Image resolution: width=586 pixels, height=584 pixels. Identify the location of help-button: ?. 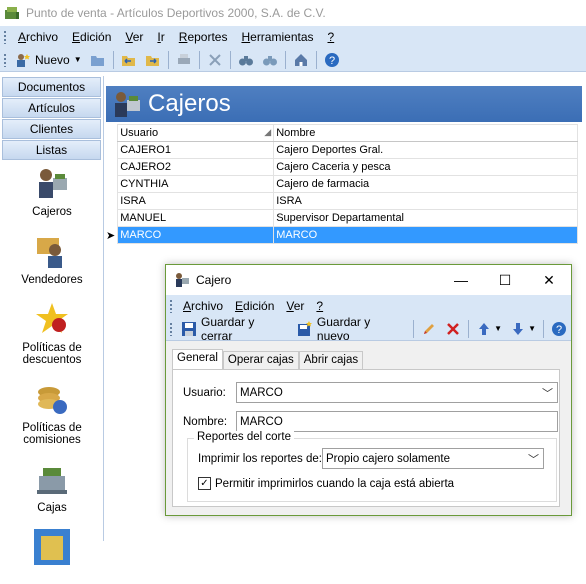
(332, 60).